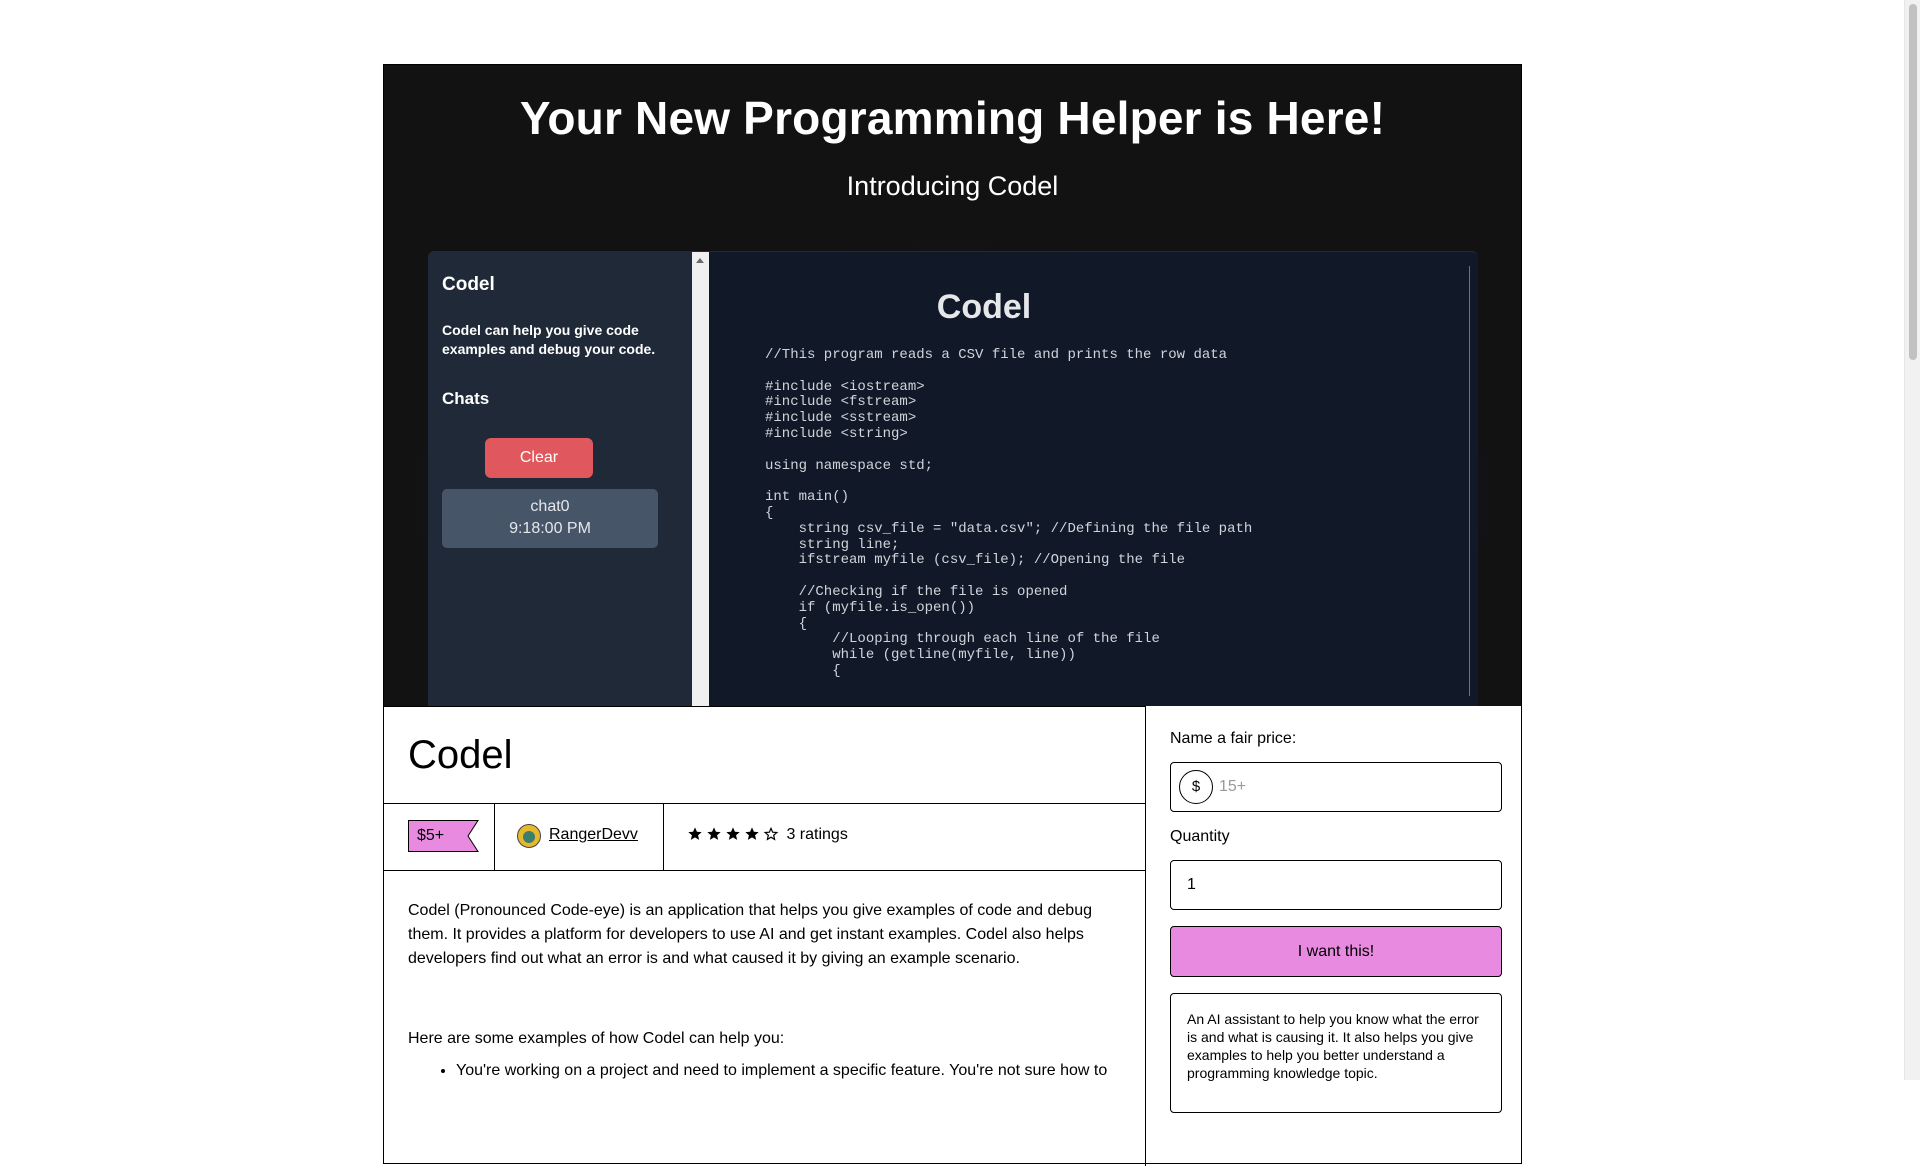 This screenshot has height=1166, width=1920. What do you see at coordinates (700, 260) in the screenshot?
I see `scroll-up-arrow-icon` at bounding box center [700, 260].